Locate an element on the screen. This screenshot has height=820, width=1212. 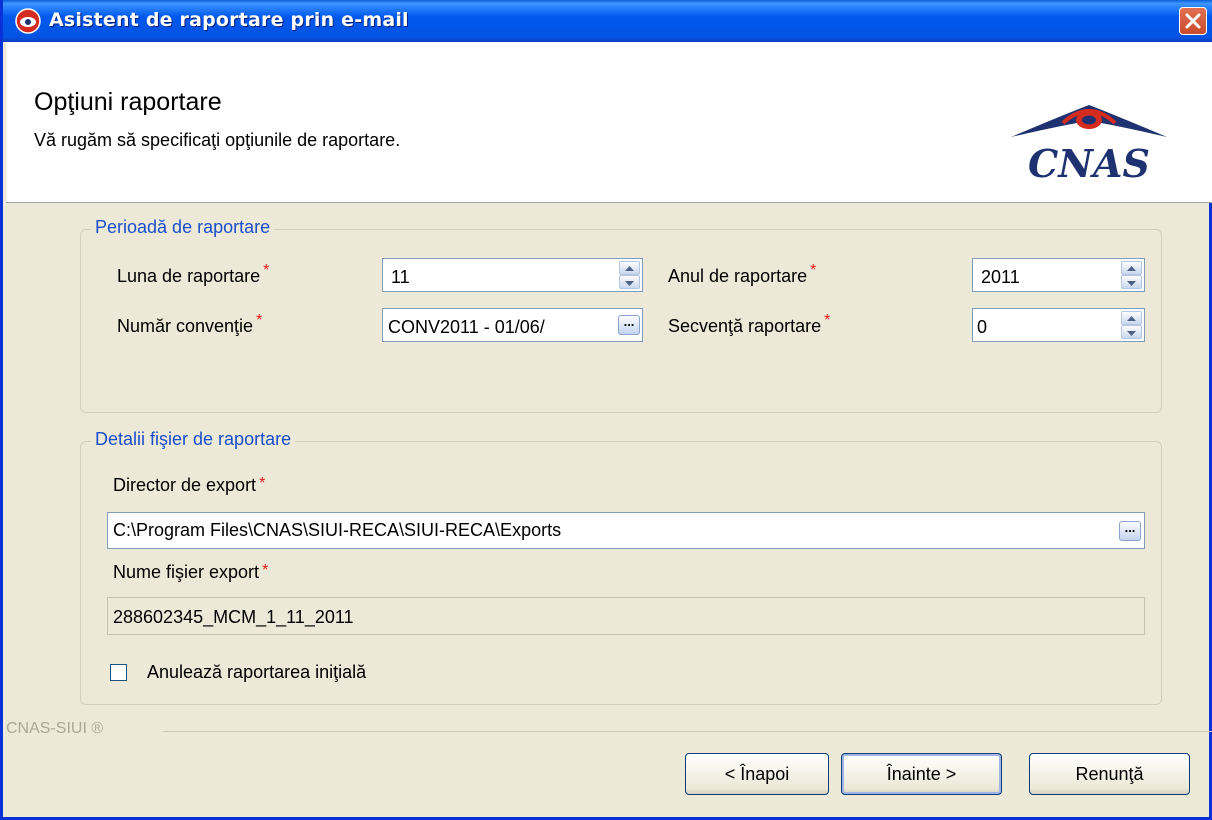
export-dir-label: Director de export * is located at coordinates (189, 485).